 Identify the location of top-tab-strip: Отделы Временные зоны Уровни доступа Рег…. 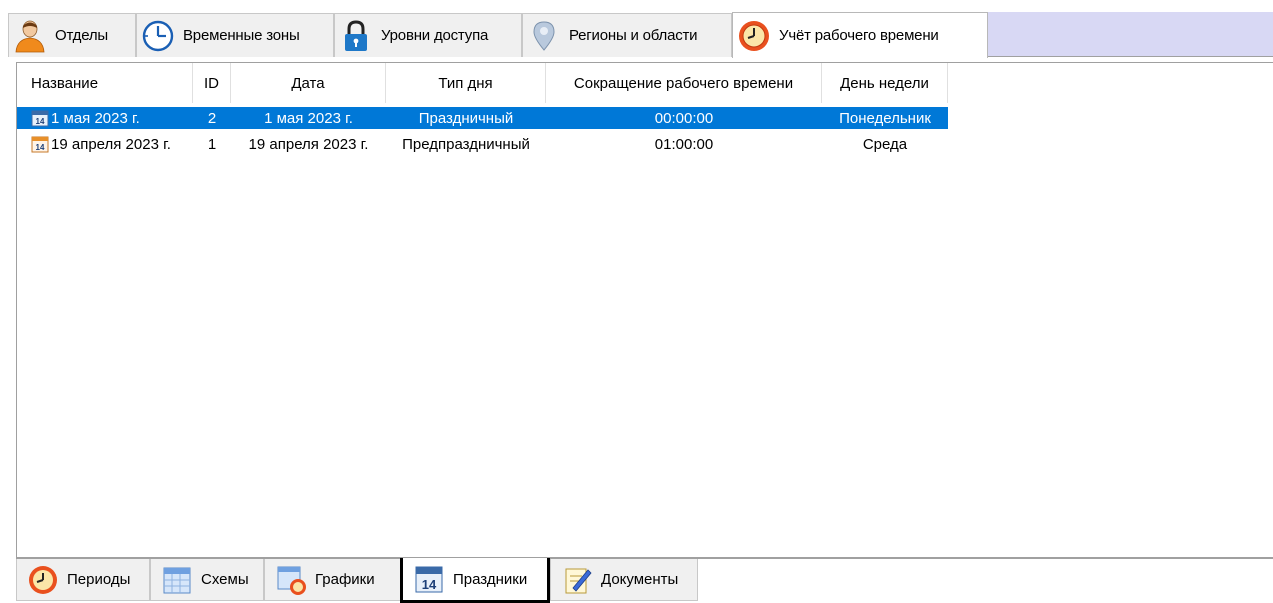
(636, 35).